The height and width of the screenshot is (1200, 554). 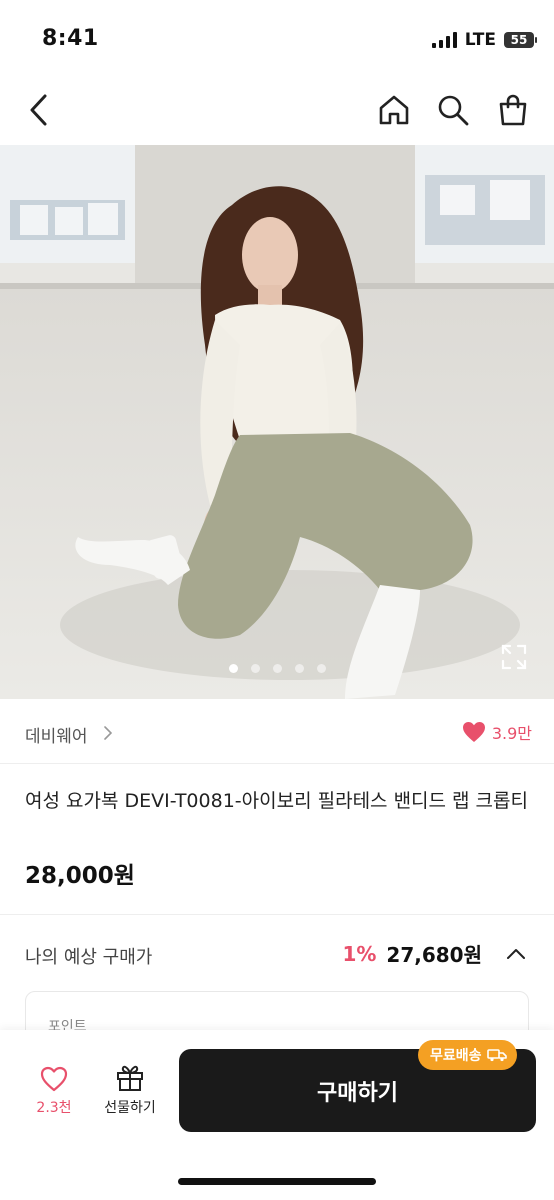 I want to click on expected-price-value: 27,680원, so click(x=434, y=955).